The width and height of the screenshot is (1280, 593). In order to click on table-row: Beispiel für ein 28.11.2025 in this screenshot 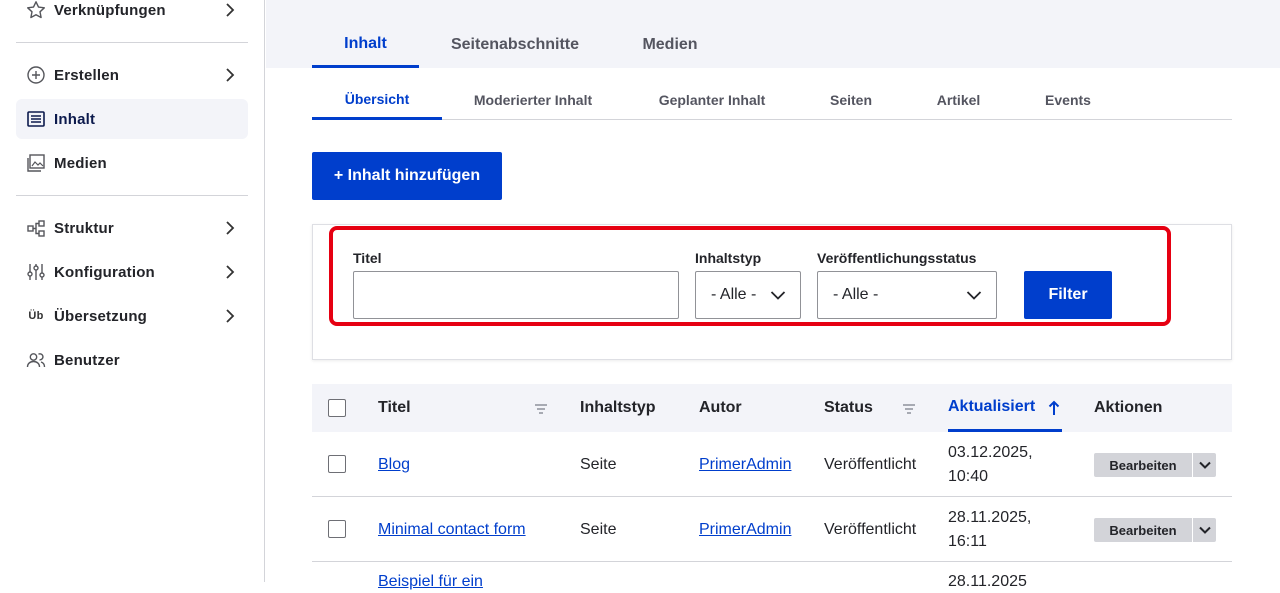, I will do `click(772, 576)`.